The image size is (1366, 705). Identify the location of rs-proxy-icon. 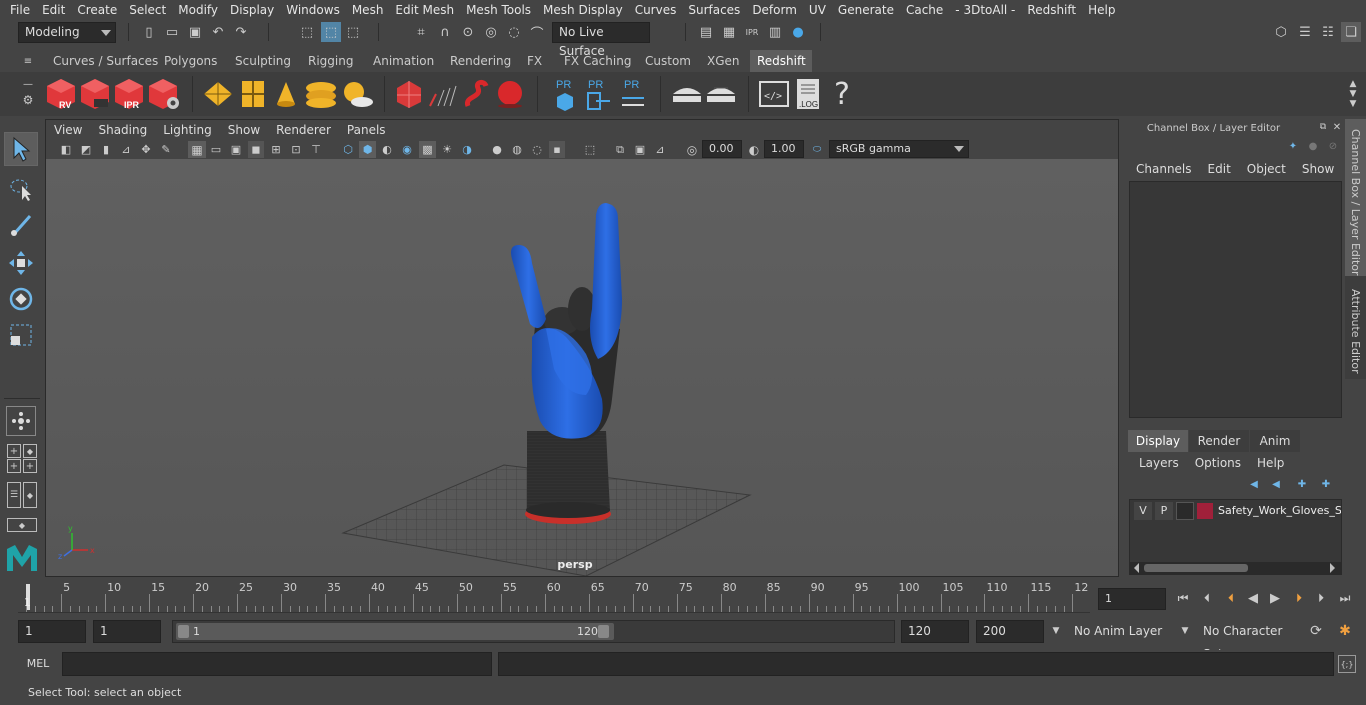
(409, 94).